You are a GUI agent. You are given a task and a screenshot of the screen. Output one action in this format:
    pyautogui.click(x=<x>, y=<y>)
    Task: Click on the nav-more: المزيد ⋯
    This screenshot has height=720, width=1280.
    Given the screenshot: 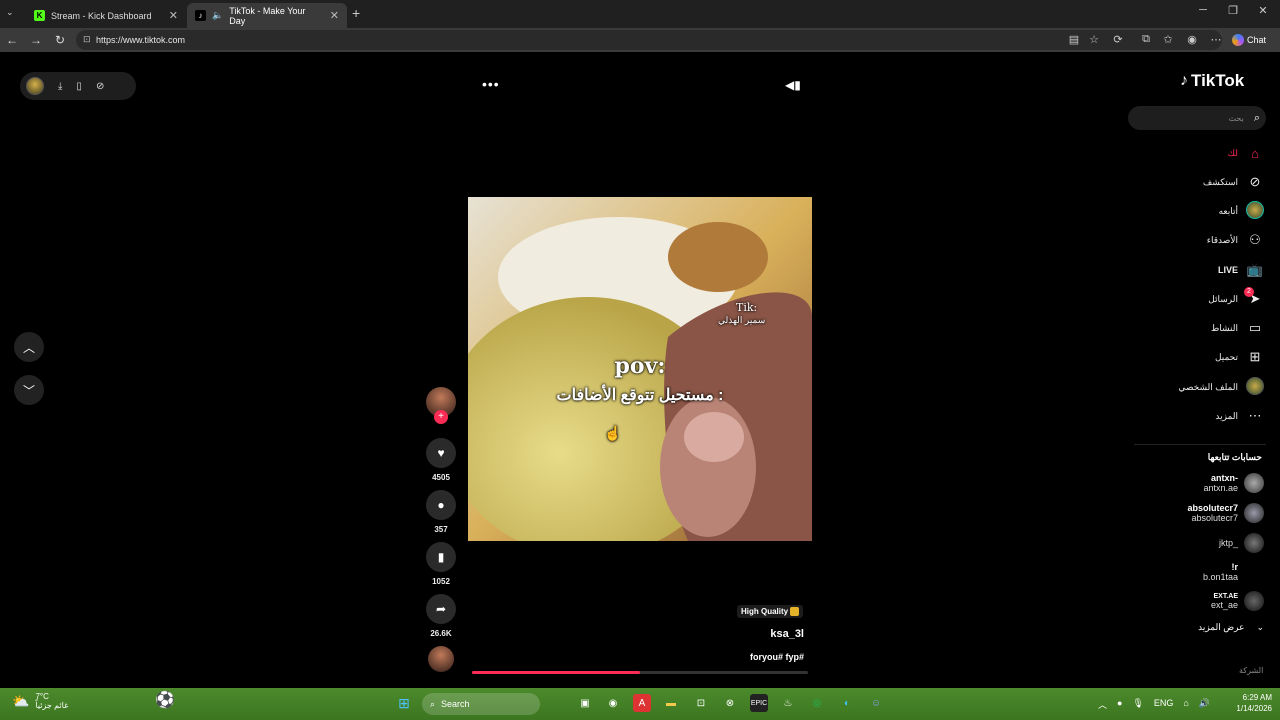 What is the action you would take?
    pyautogui.click(x=1189, y=416)
    